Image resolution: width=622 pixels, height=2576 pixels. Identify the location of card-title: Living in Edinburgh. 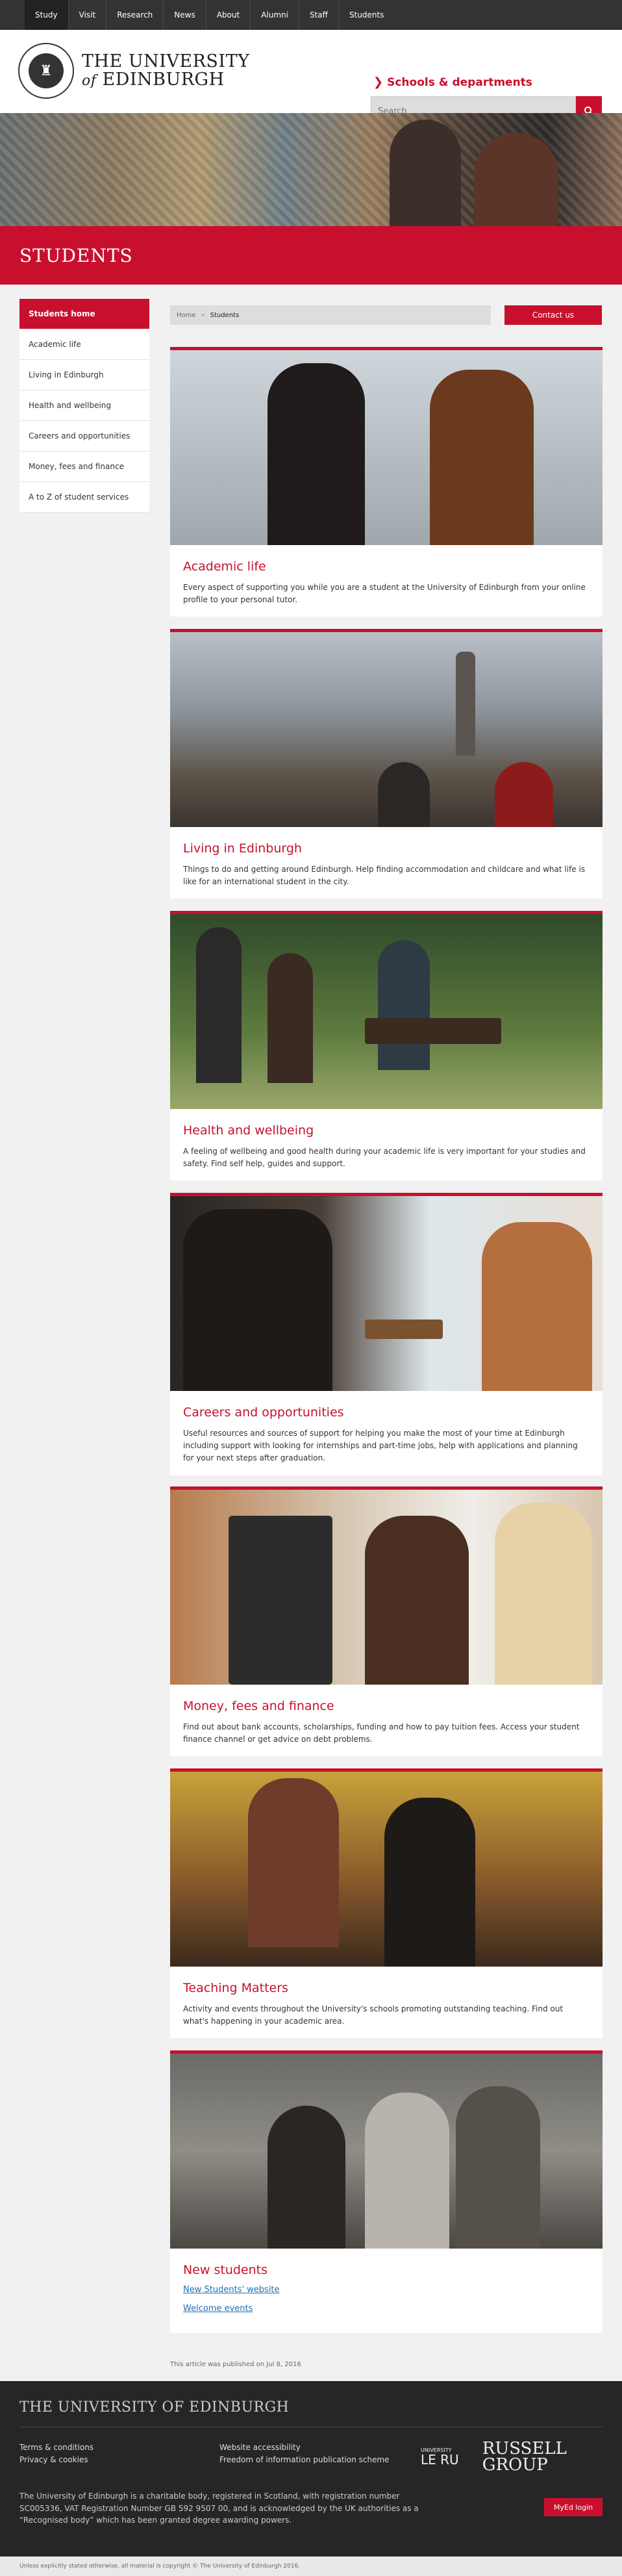
(386, 848).